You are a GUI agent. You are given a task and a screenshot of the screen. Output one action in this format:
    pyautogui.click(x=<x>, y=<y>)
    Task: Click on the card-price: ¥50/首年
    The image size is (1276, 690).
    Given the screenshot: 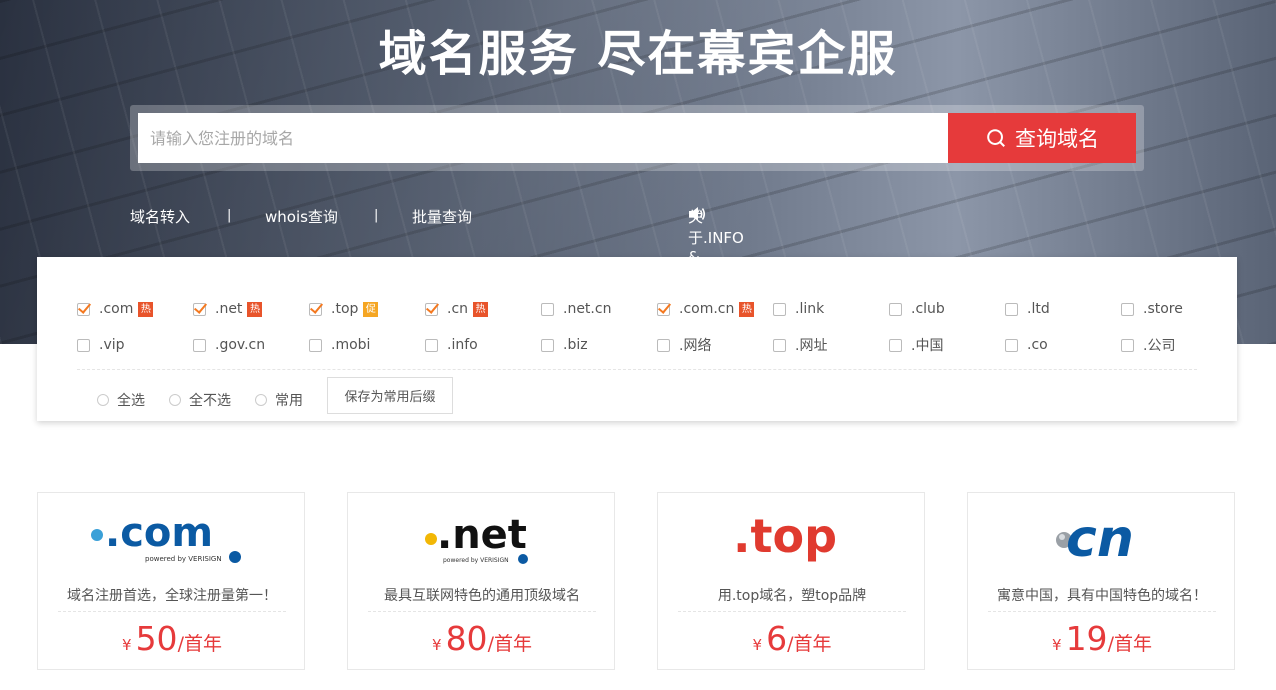 What is the action you would take?
    pyautogui.click(x=172, y=638)
    